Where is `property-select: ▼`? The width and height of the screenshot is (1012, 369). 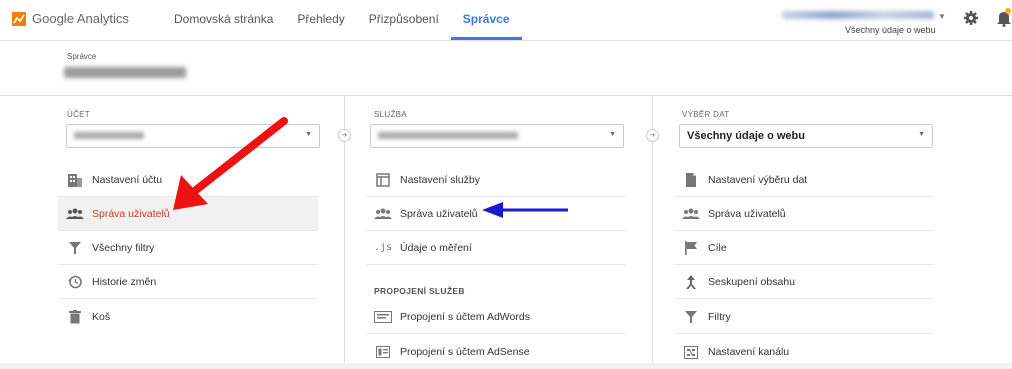
property-select: ▼ is located at coordinates (497, 136).